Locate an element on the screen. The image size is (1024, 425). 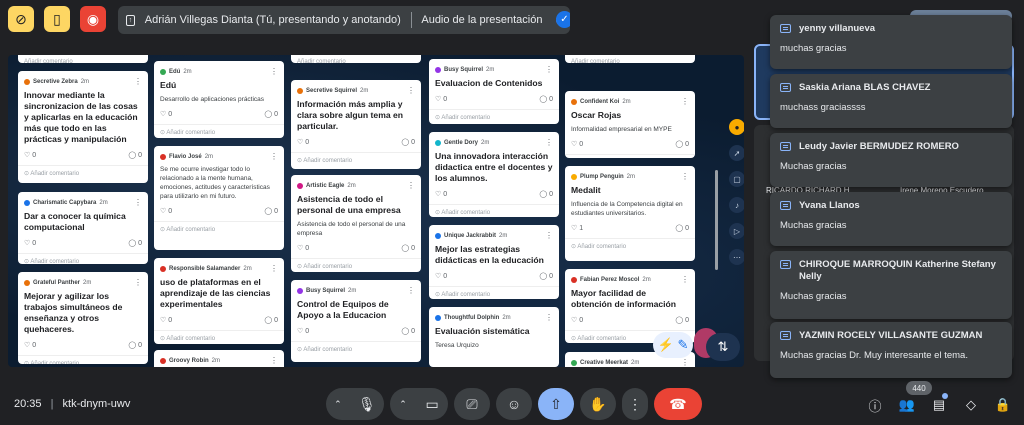
captions-button: ⎚ is located at coordinates (472, 404).